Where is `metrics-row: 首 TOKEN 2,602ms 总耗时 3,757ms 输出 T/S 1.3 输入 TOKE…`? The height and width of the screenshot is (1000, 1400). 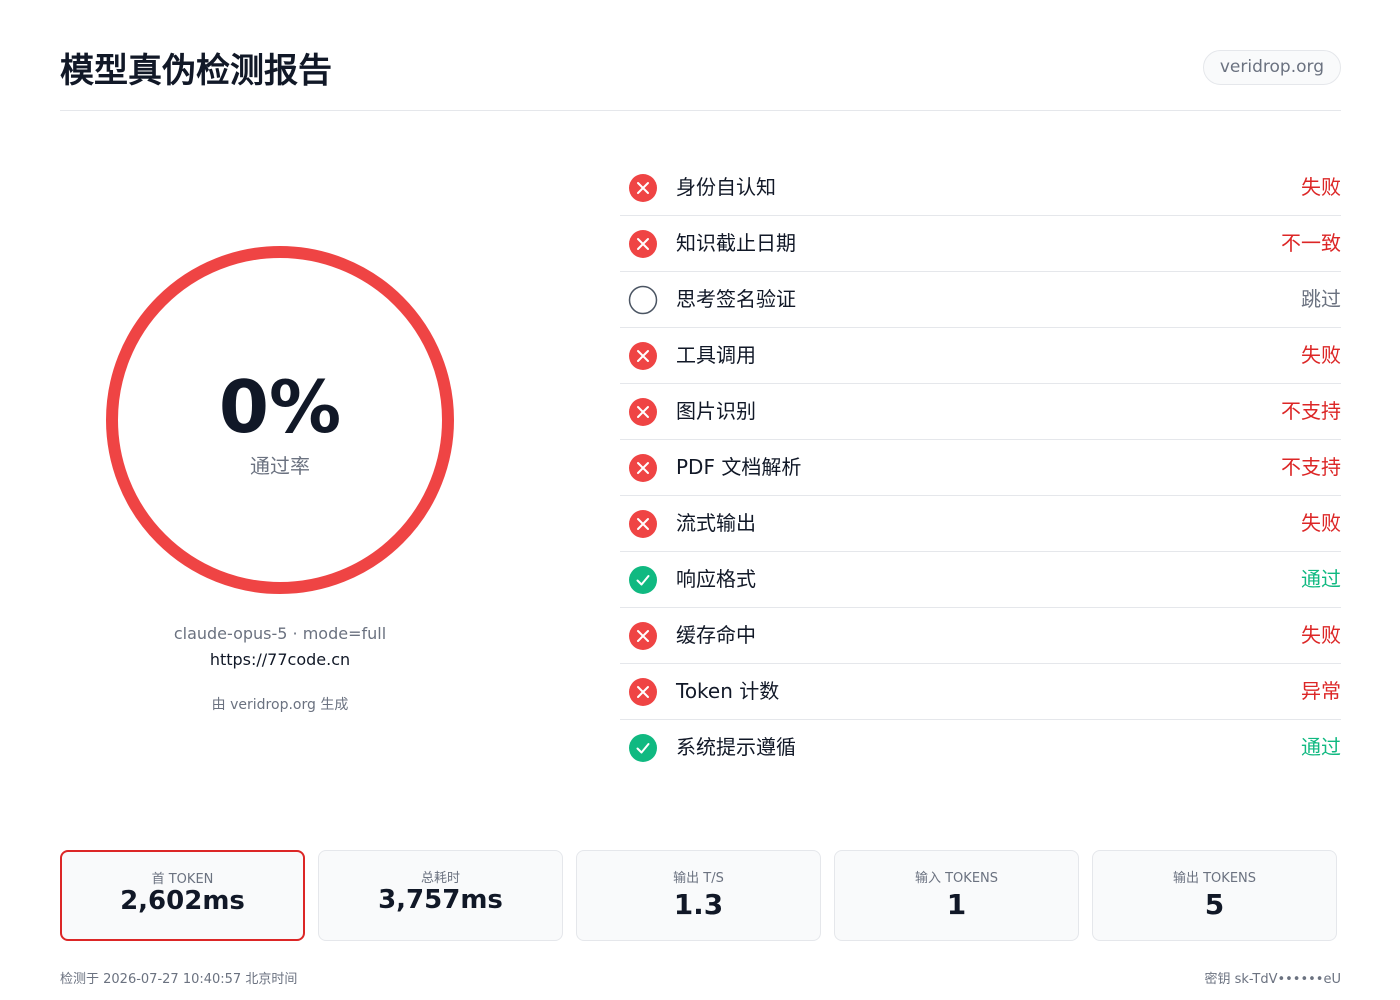
metrics-row: 首 TOKEN 2,602ms 总耗时 3,757ms 输出 T/S 1.3 输入 TOKE… is located at coordinates (700, 895).